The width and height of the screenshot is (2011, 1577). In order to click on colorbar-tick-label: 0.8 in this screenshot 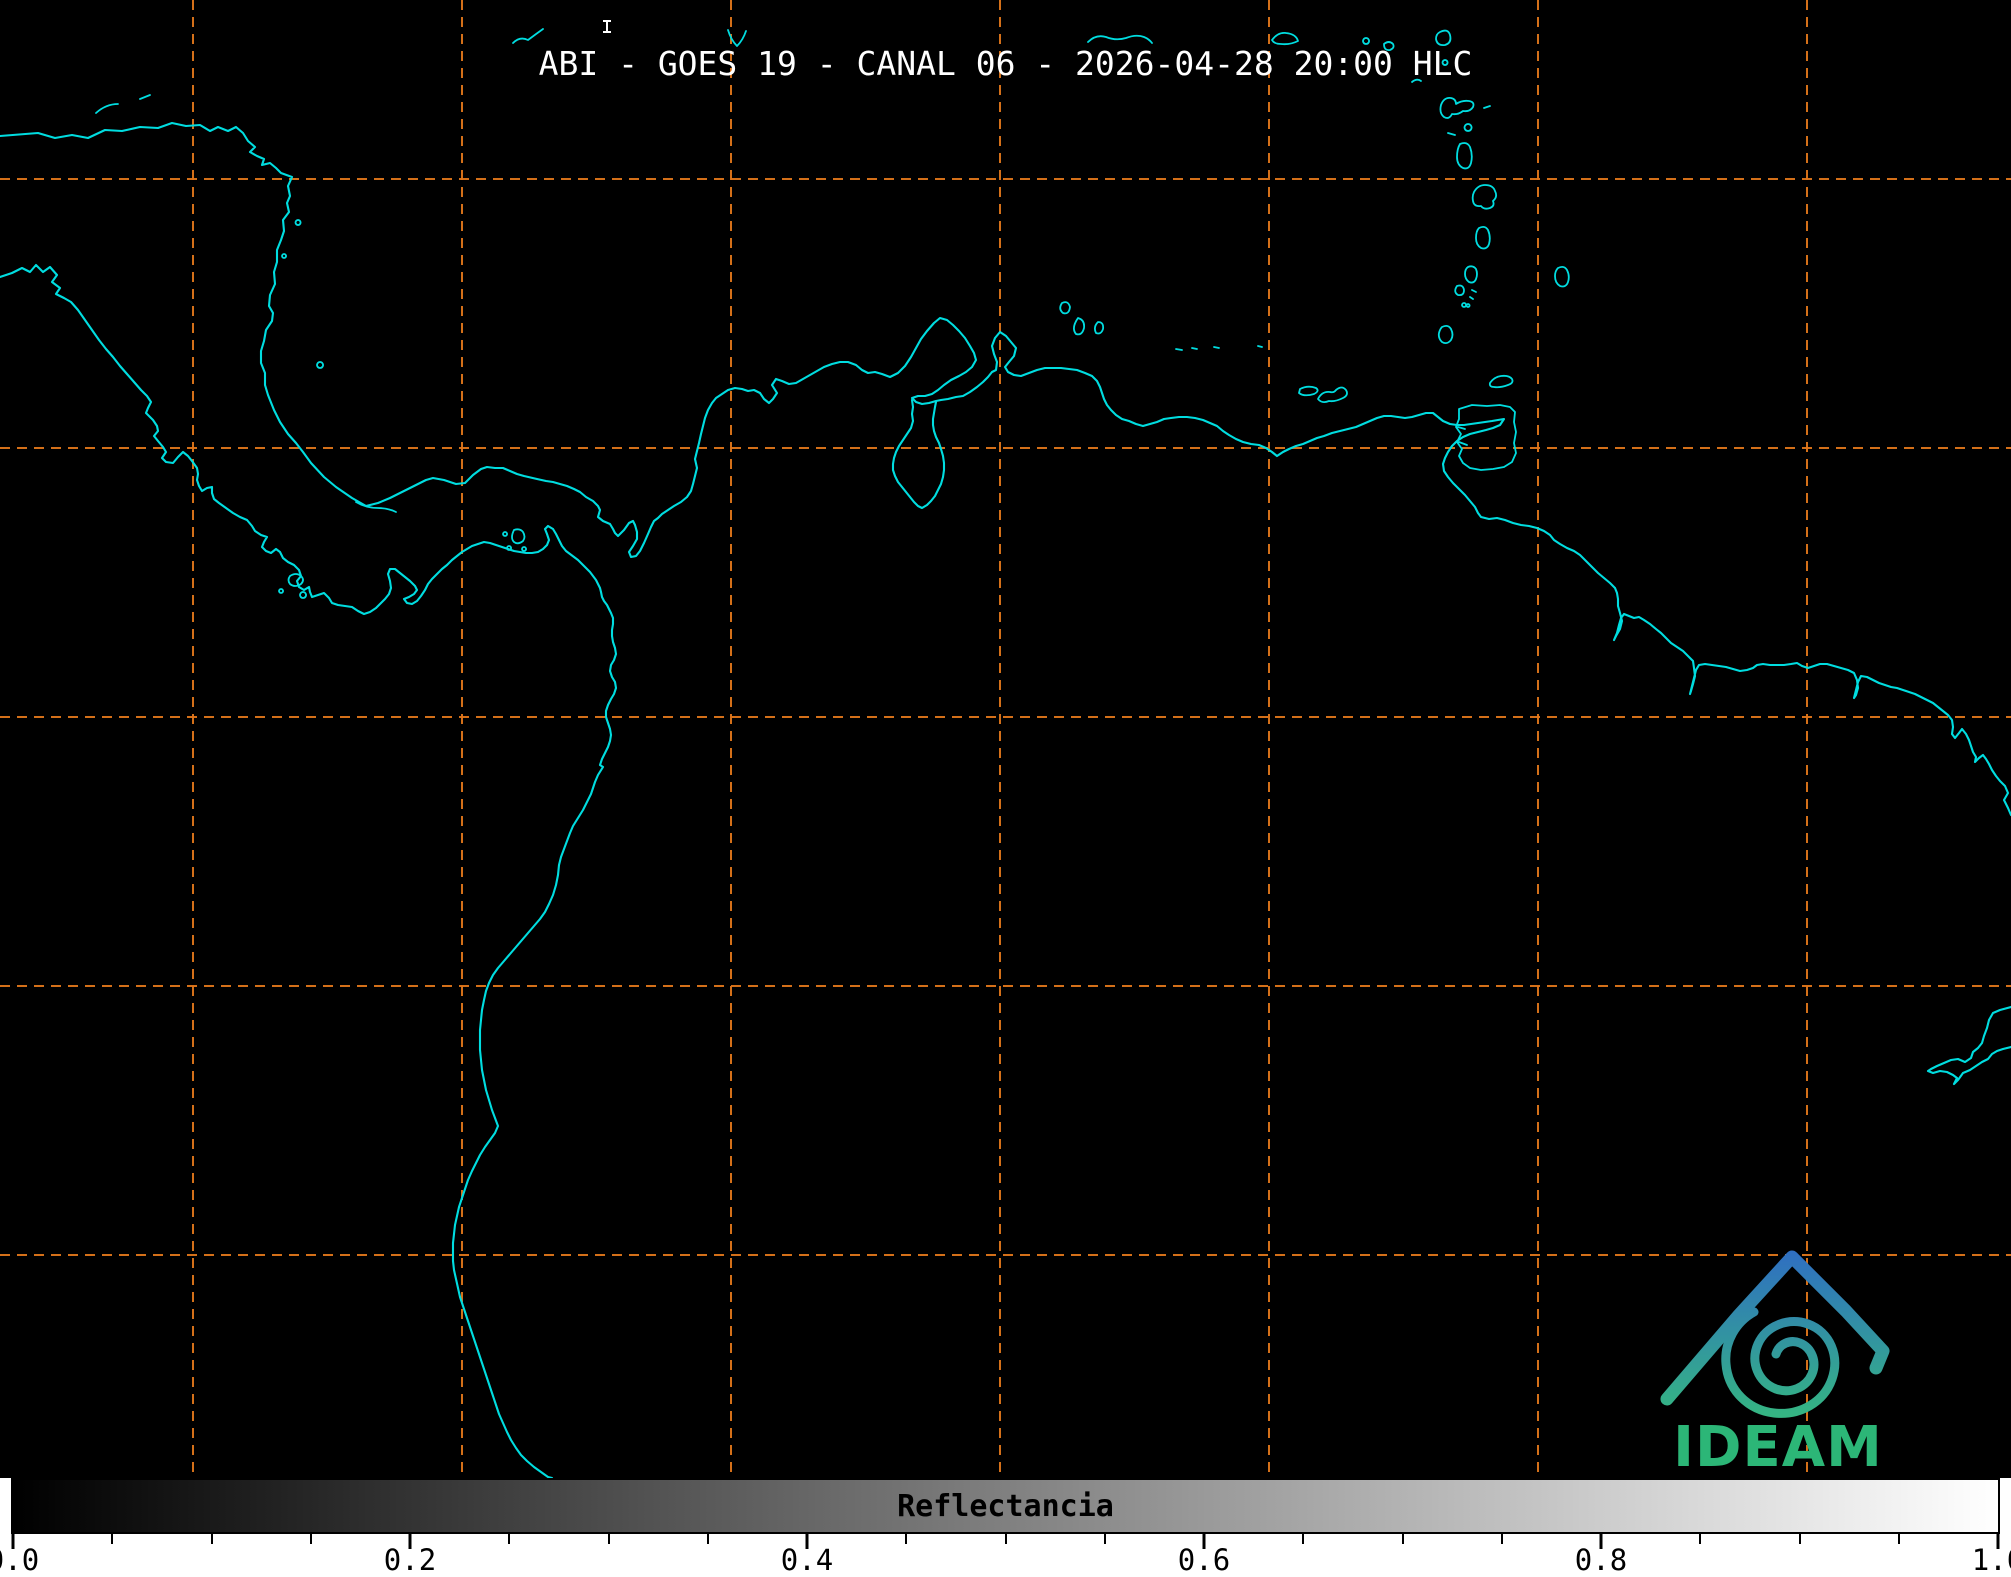, I will do `click(1601, 1560)`.